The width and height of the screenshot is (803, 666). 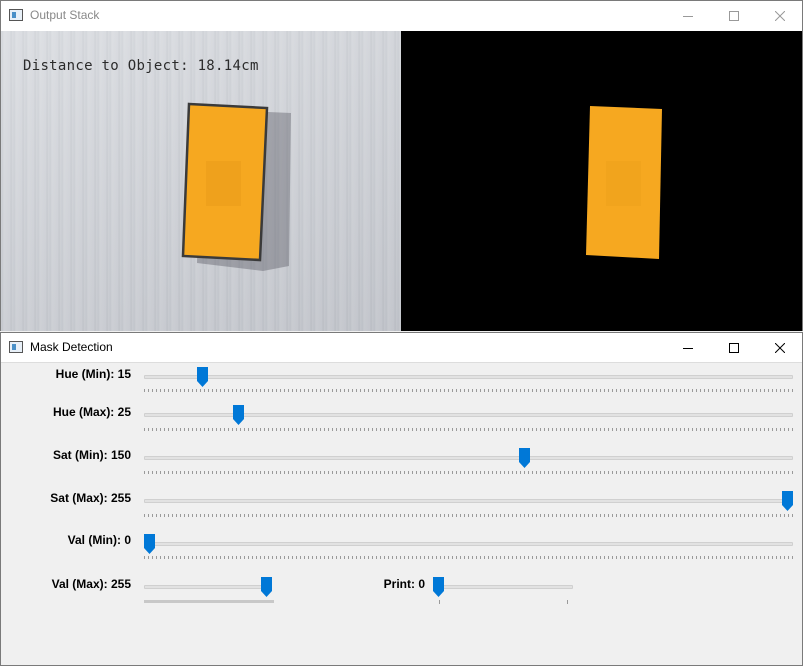 What do you see at coordinates (404, 584) in the screenshot?
I see `trackbar-label: Print: 0` at bounding box center [404, 584].